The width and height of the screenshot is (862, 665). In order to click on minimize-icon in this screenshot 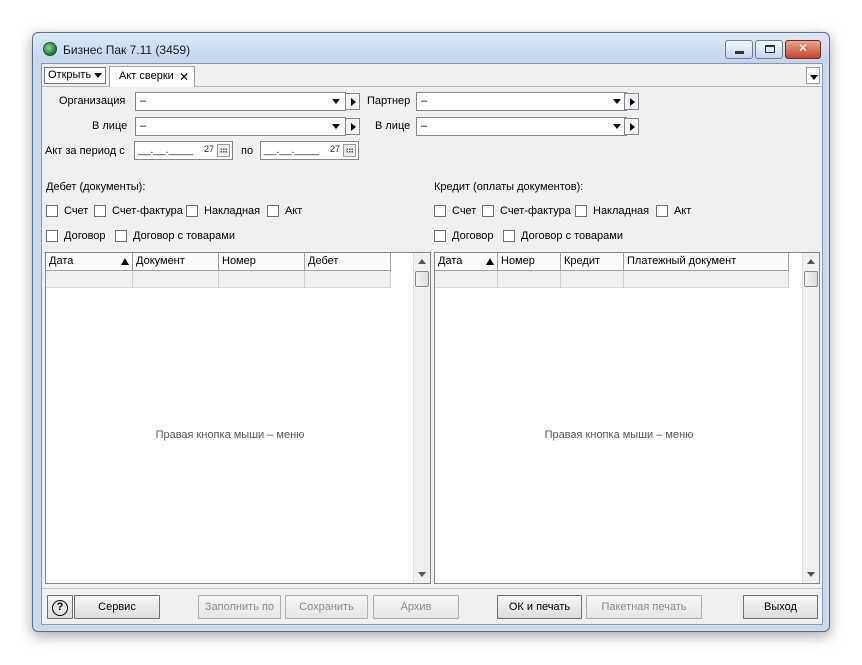, I will do `click(739, 52)`.